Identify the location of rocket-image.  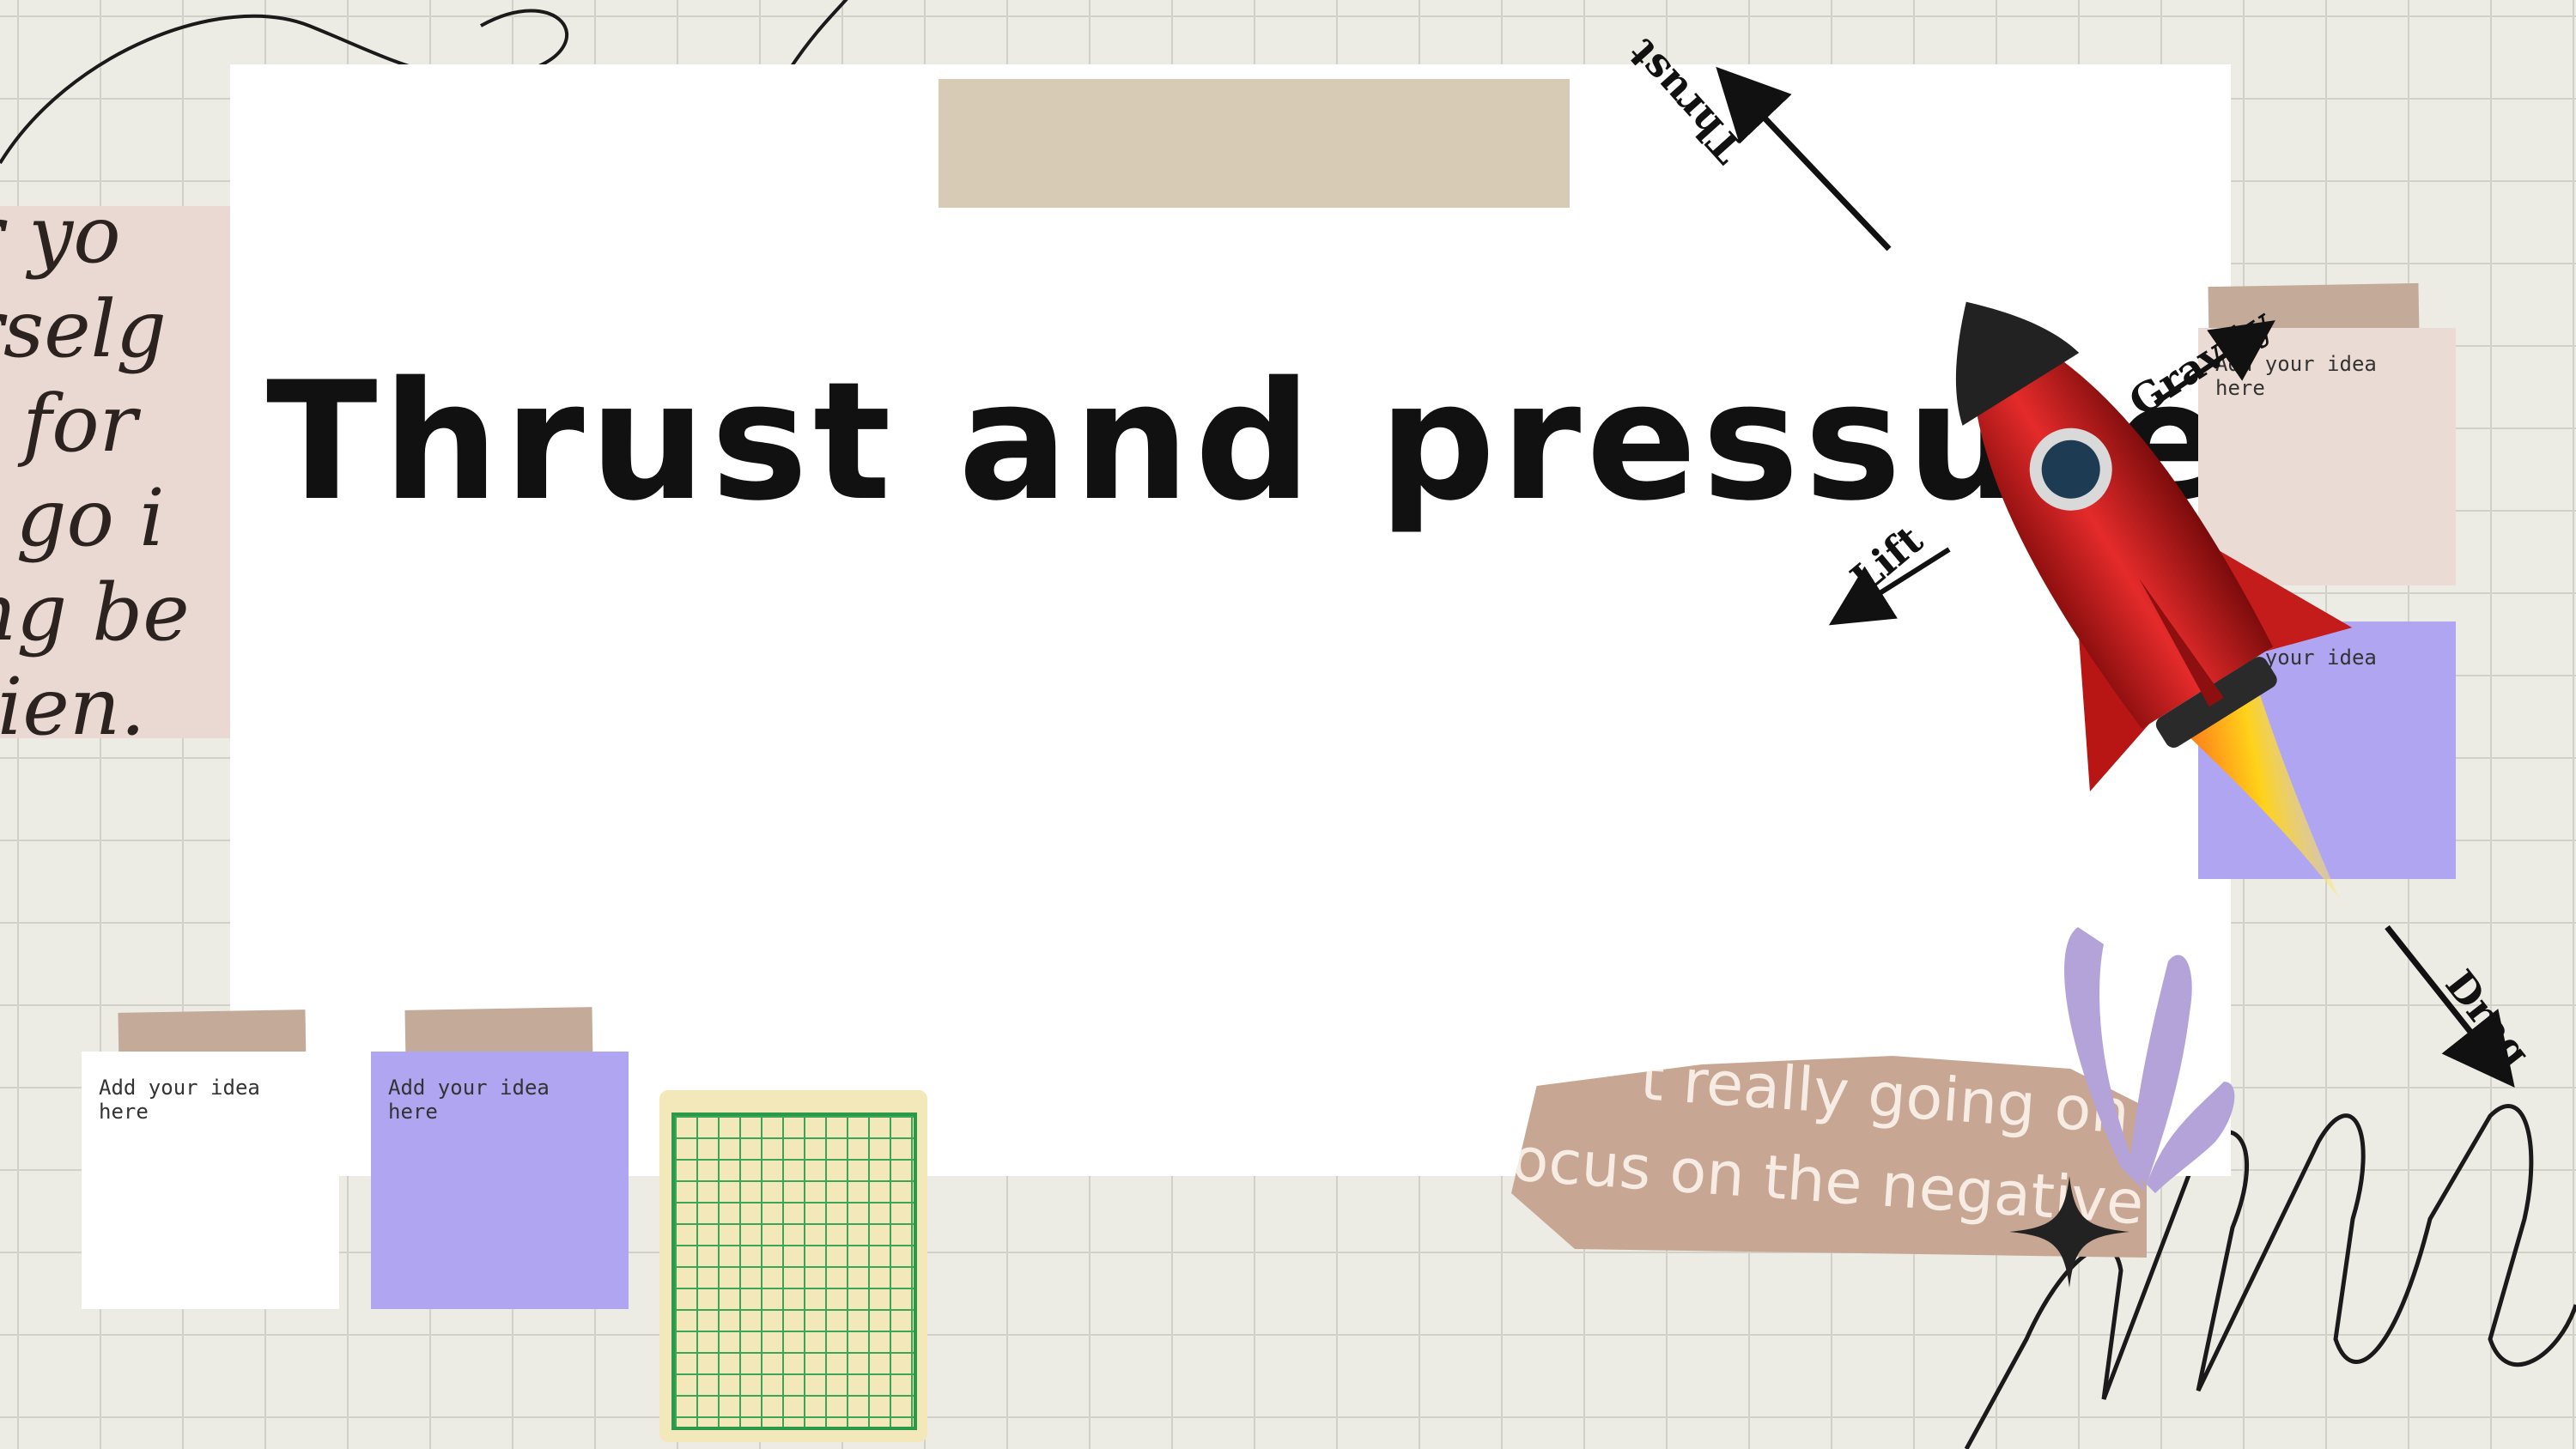
(2154, 600).